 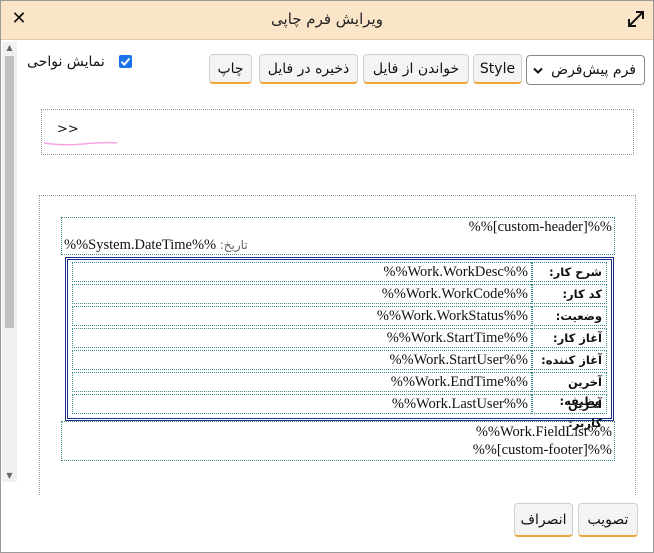 I want to click on table-row: %%Work.StartUser%% آغاز کننده:, so click(x=339, y=360).